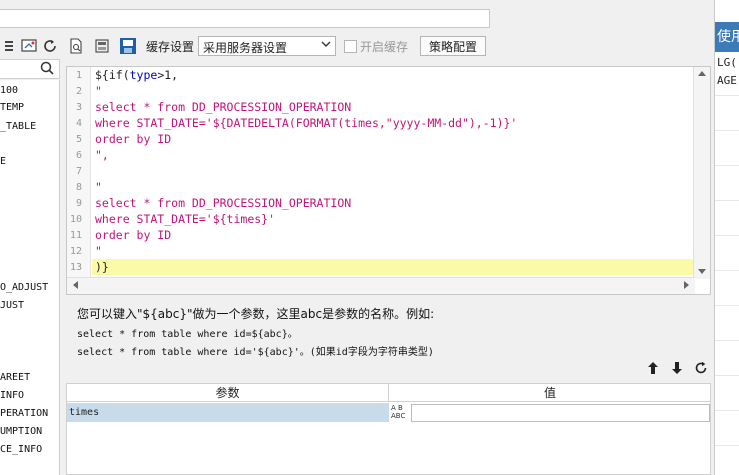 The width and height of the screenshot is (739, 475). I want to click on list-item: AREET, so click(15, 377).